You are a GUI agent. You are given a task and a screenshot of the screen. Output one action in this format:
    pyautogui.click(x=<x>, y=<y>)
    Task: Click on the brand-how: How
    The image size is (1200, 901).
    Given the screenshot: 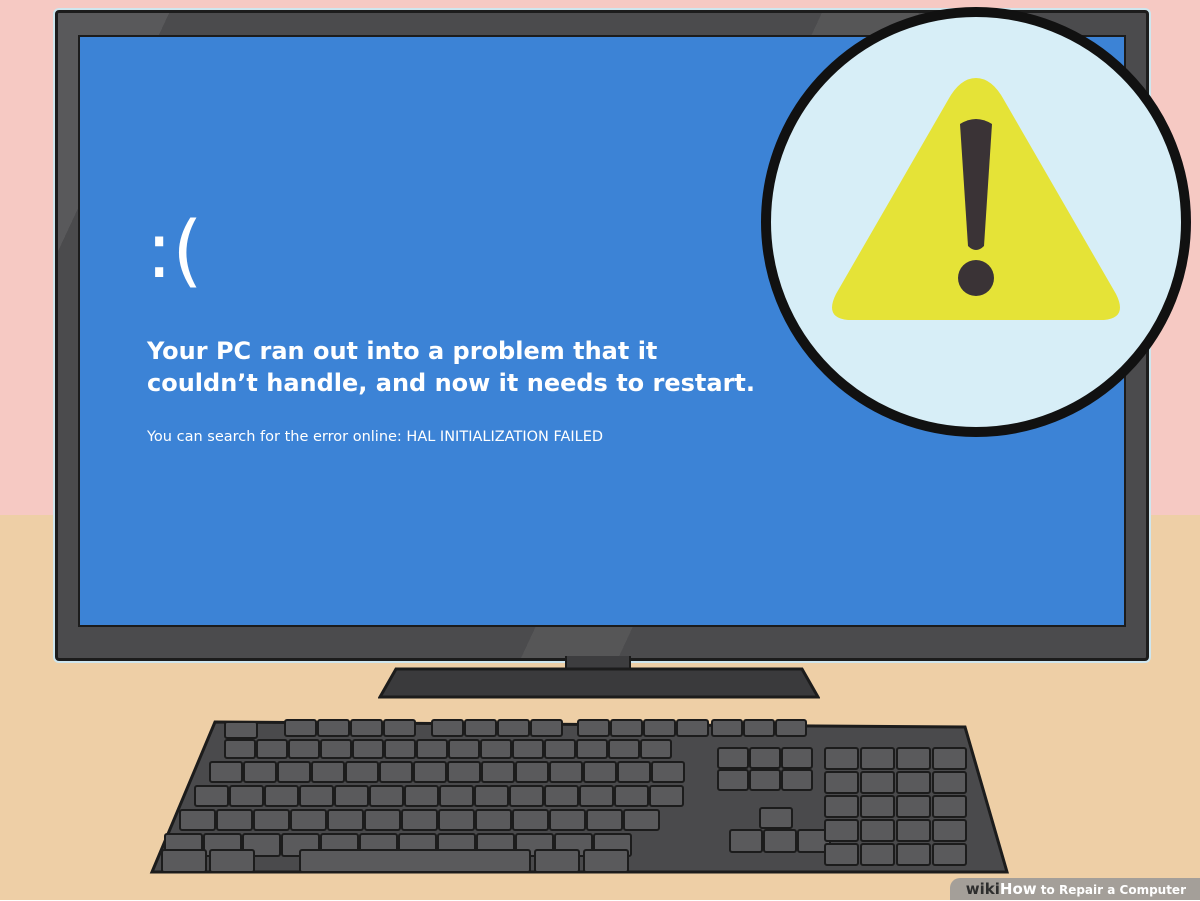 What is the action you would take?
    pyautogui.click(x=1018, y=889)
    